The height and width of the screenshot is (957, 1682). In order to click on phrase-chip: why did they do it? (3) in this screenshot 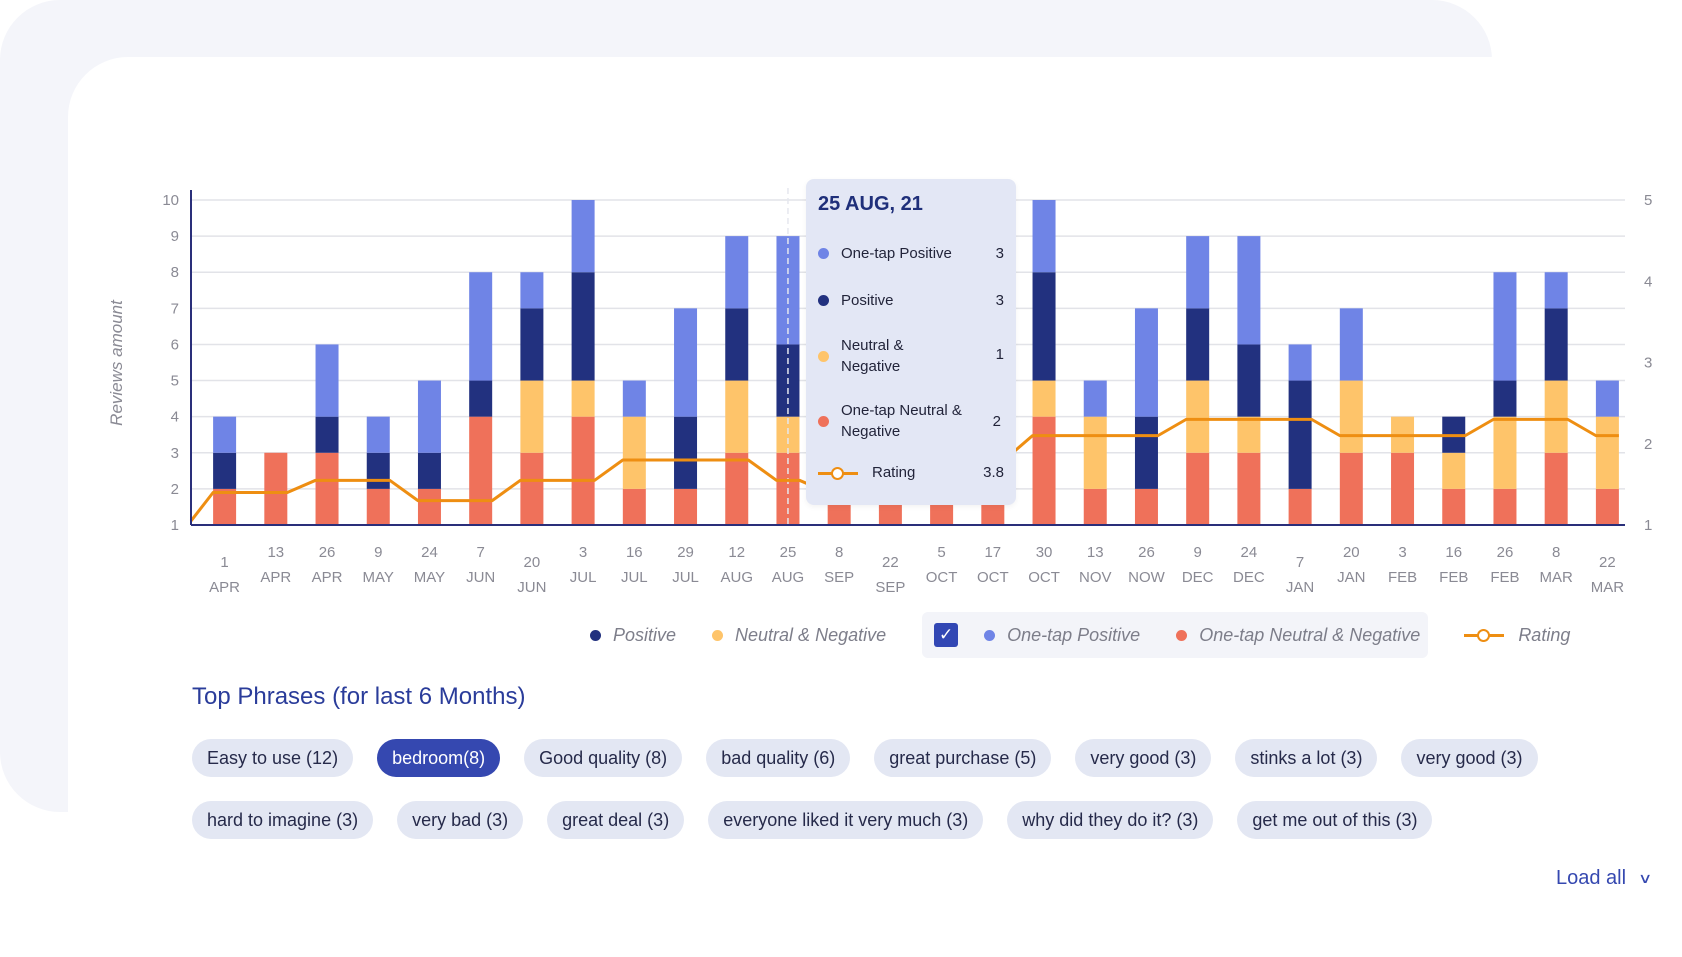, I will do `click(1110, 820)`.